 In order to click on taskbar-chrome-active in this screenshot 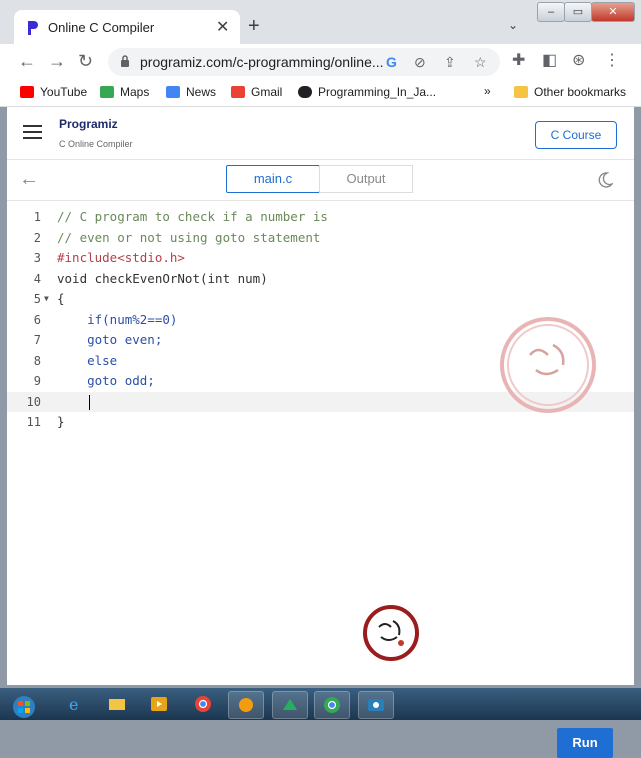, I will do `click(332, 705)`.